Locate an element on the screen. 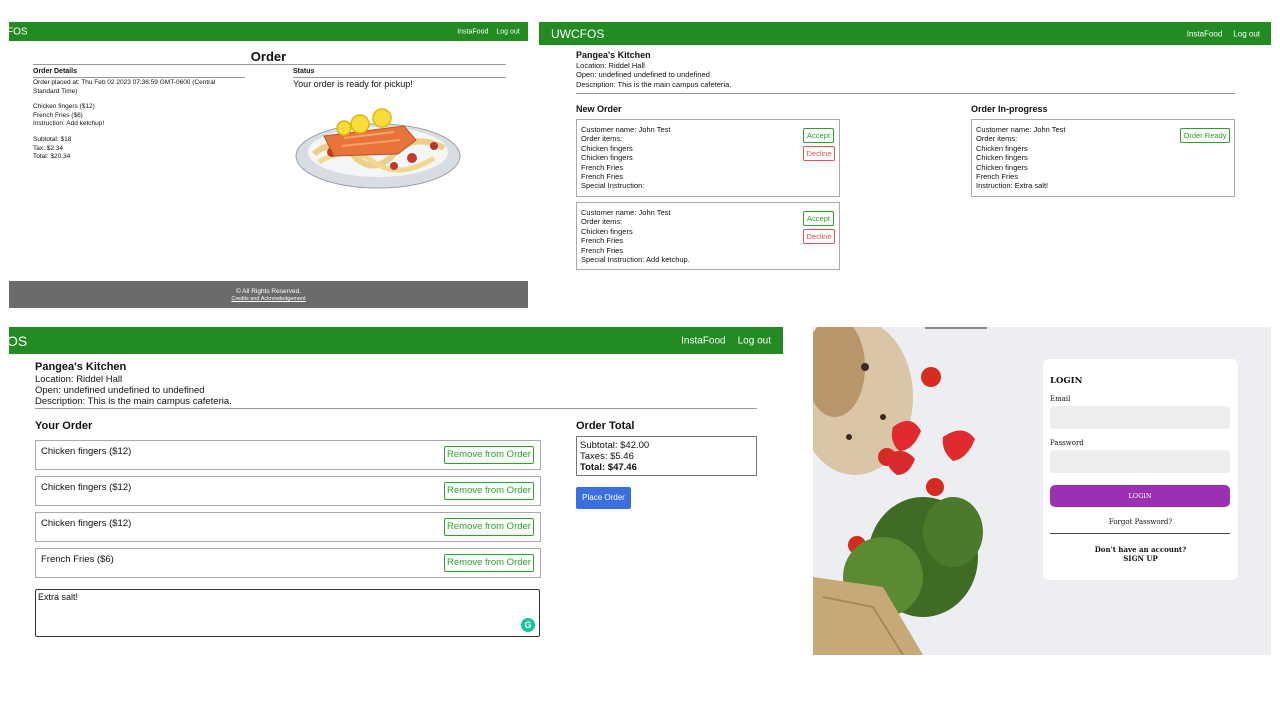  order-details-heading: Order Details is located at coordinates (55, 71).